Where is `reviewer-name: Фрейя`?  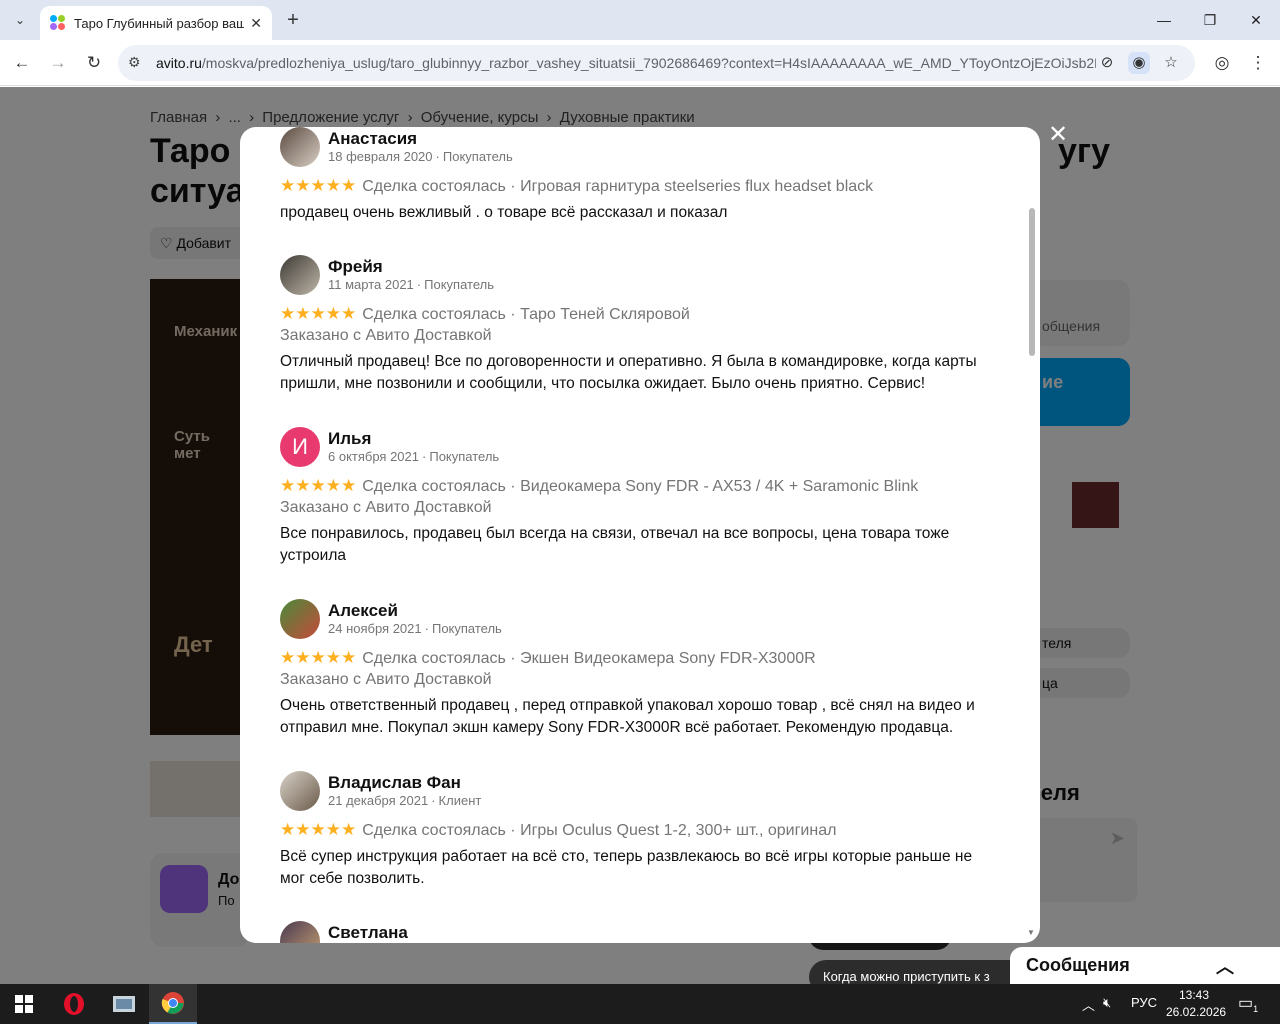 reviewer-name: Фрейя is located at coordinates (355, 267).